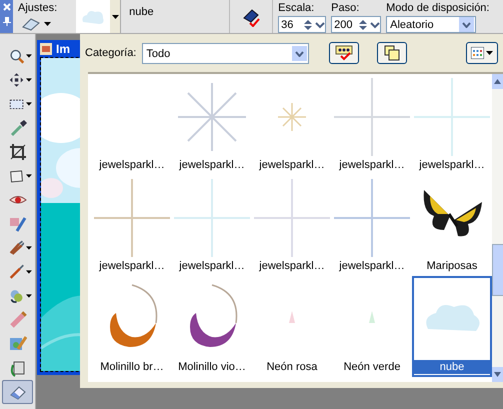 The height and width of the screenshot is (409, 503). I want to click on view-button, so click(482, 53).